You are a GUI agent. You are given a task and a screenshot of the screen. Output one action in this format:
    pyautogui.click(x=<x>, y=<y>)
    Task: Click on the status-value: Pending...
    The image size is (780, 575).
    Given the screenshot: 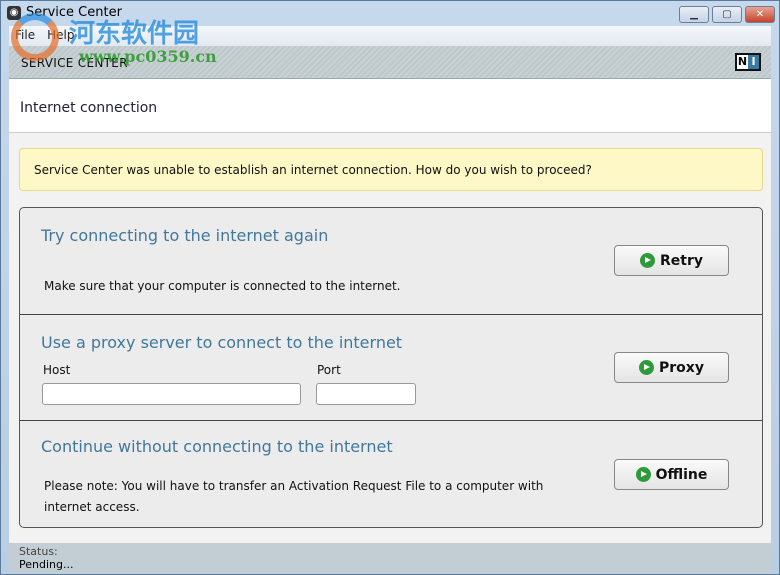 What is the action you would take?
    pyautogui.click(x=46, y=564)
    